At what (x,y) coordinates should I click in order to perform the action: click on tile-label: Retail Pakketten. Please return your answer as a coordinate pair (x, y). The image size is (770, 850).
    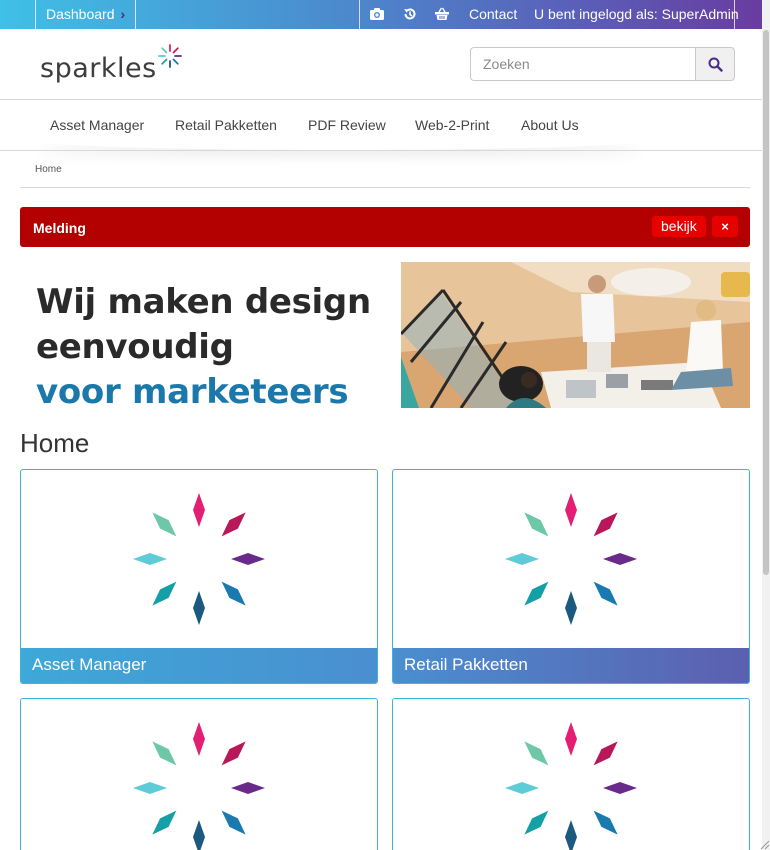
    Looking at the image, I should click on (571, 665).